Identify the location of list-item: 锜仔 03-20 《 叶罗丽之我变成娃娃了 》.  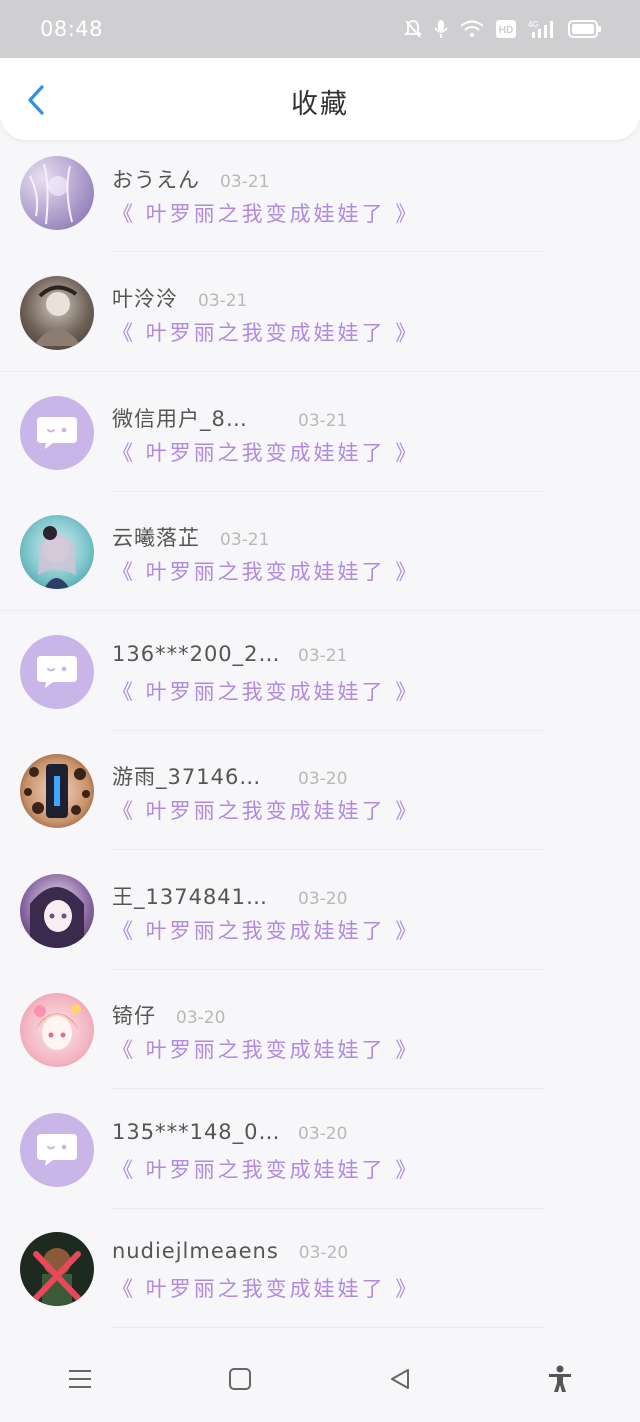
(320, 1036).